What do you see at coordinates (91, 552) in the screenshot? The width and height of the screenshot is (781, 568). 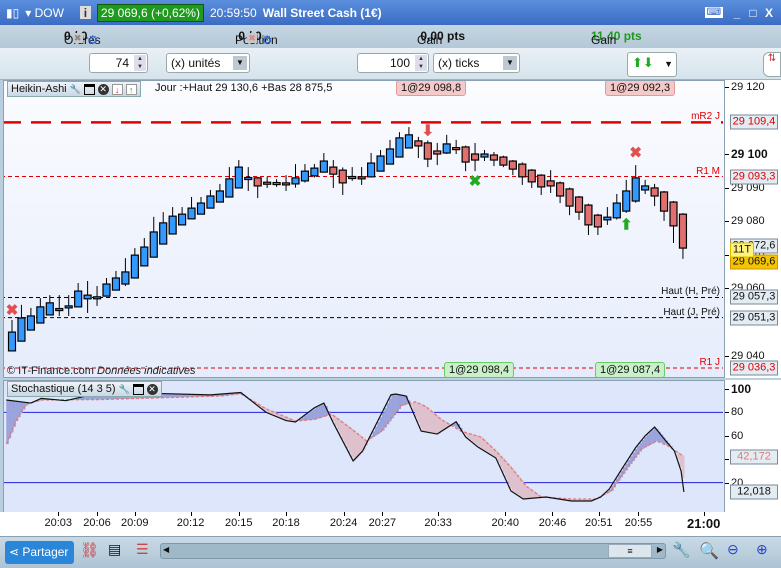 I see `chart-type-icon: ⛓` at bounding box center [91, 552].